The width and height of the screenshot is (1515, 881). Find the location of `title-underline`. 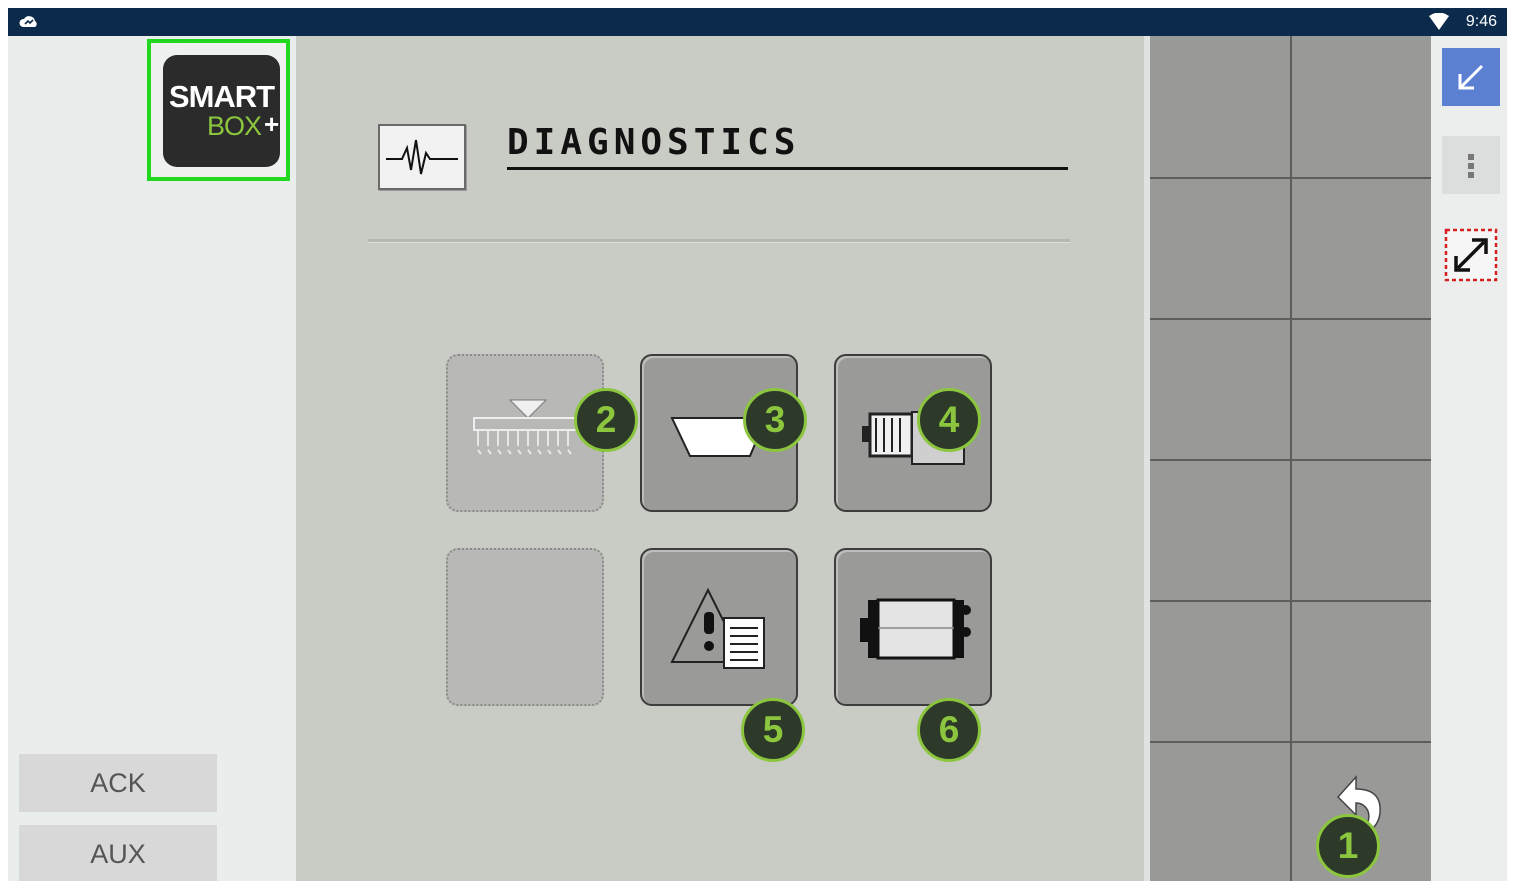

title-underline is located at coordinates (787, 168).